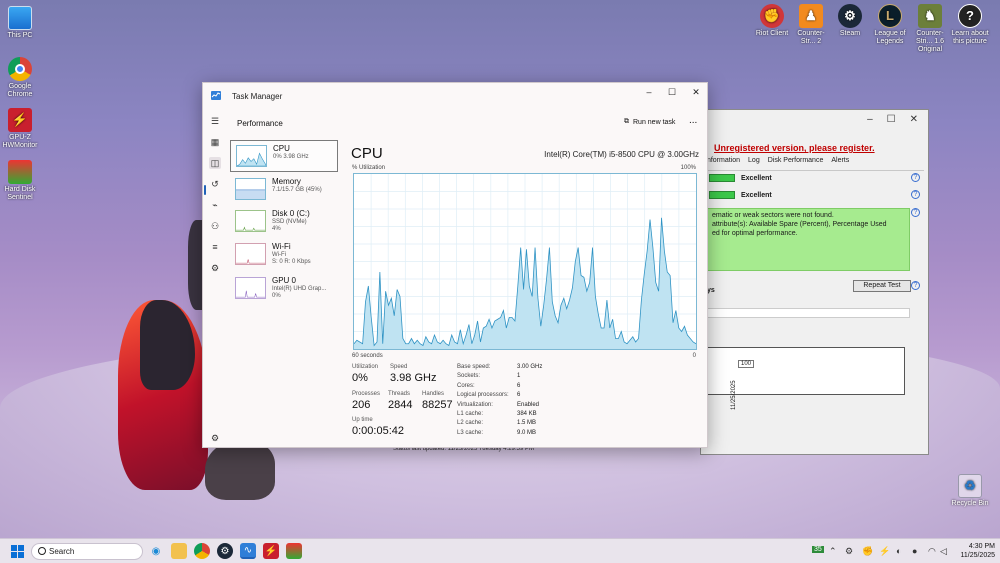 This screenshot has width=1000, height=563. I want to click on graph-y-label: % Utilization, so click(369, 168).